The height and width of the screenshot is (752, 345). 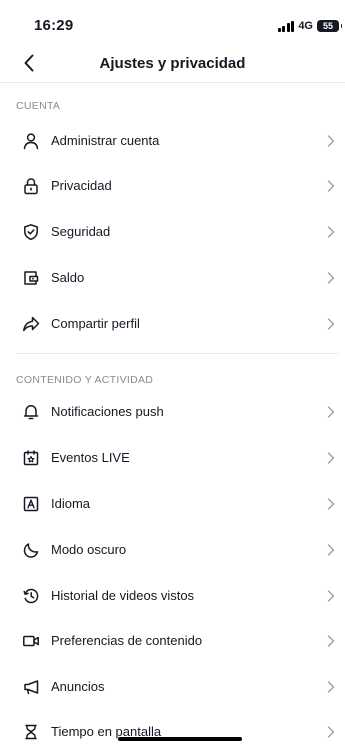 What do you see at coordinates (31, 412) in the screenshot?
I see `bell-icon` at bounding box center [31, 412].